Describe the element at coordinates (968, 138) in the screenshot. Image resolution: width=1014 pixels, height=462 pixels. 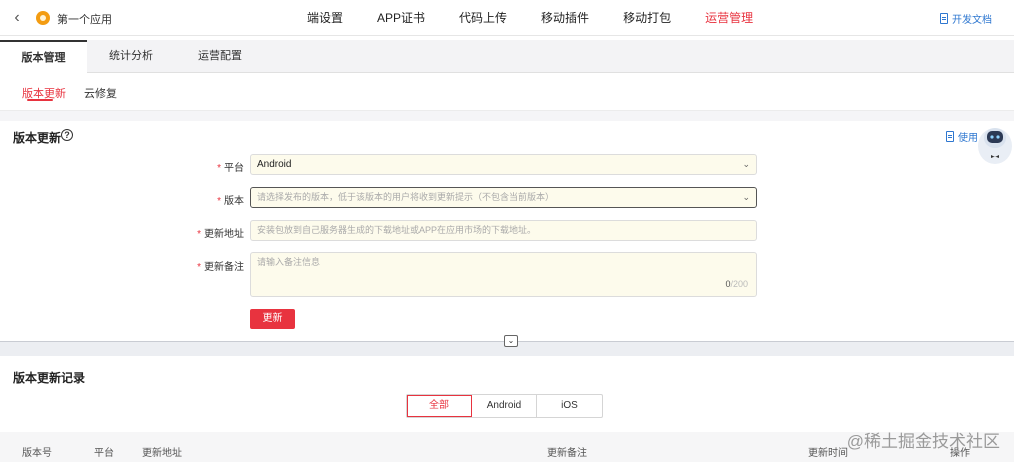
I see `usage-guide-label: 使用` at that location.